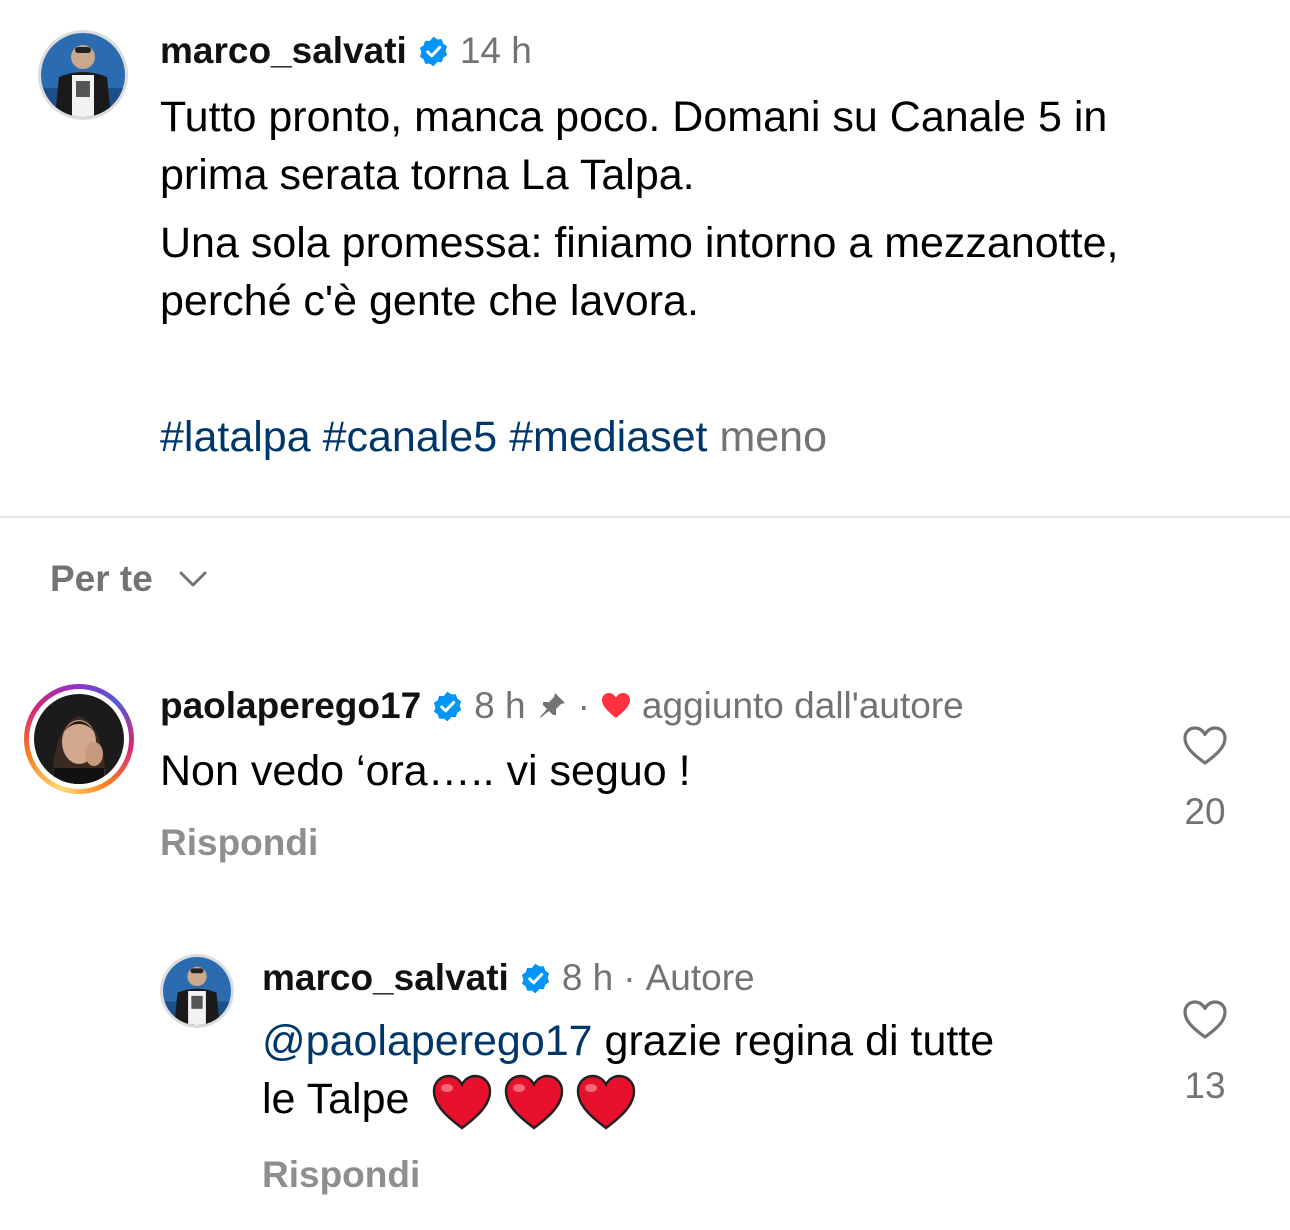 This screenshot has height=1230, width=1290. I want to click on caption-hashtags: #latalpa #canale5 #mediaset meno, so click(493, 437).